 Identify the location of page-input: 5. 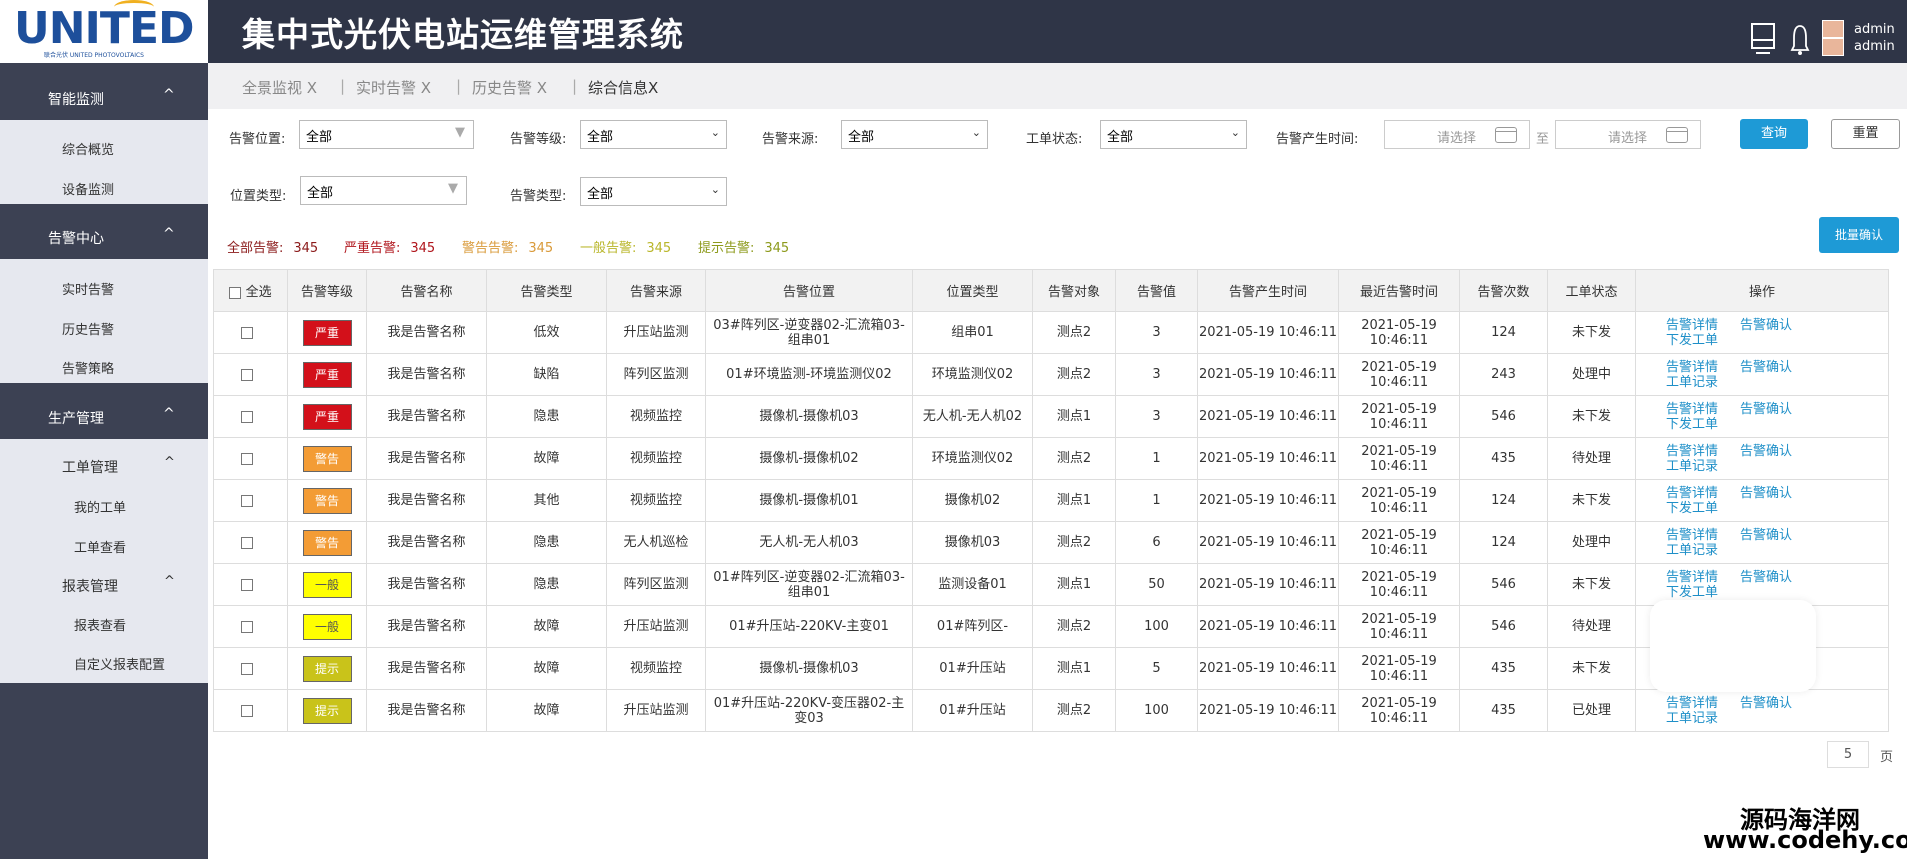
(1848, 754).